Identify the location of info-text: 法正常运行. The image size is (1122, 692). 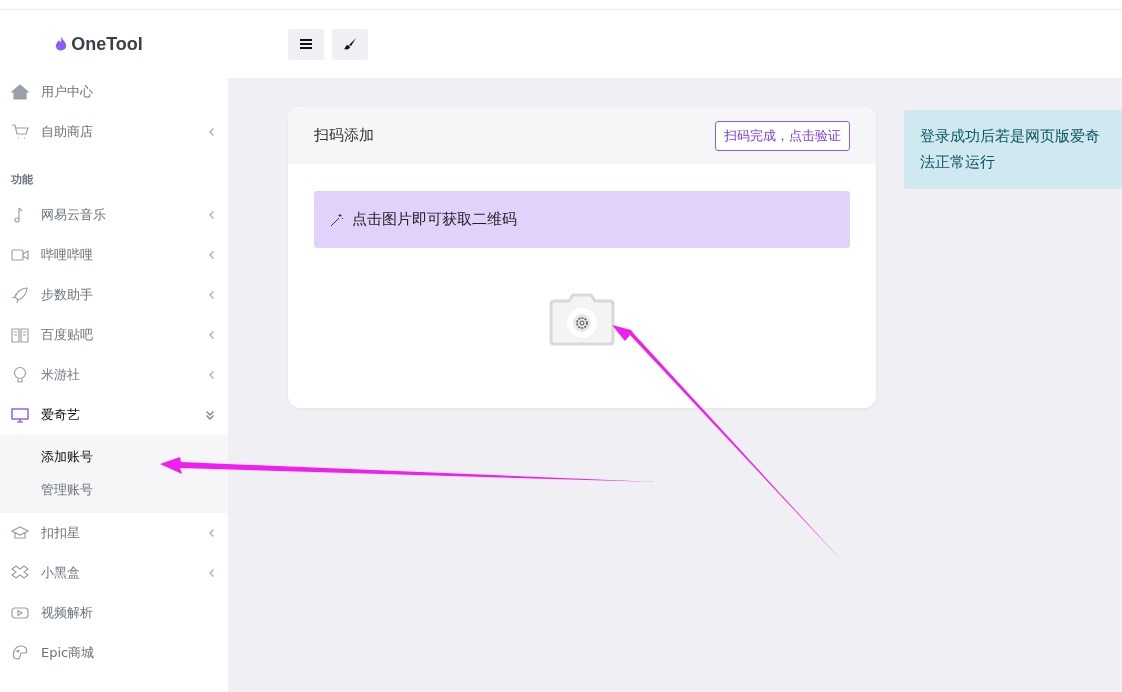
(958, 162).